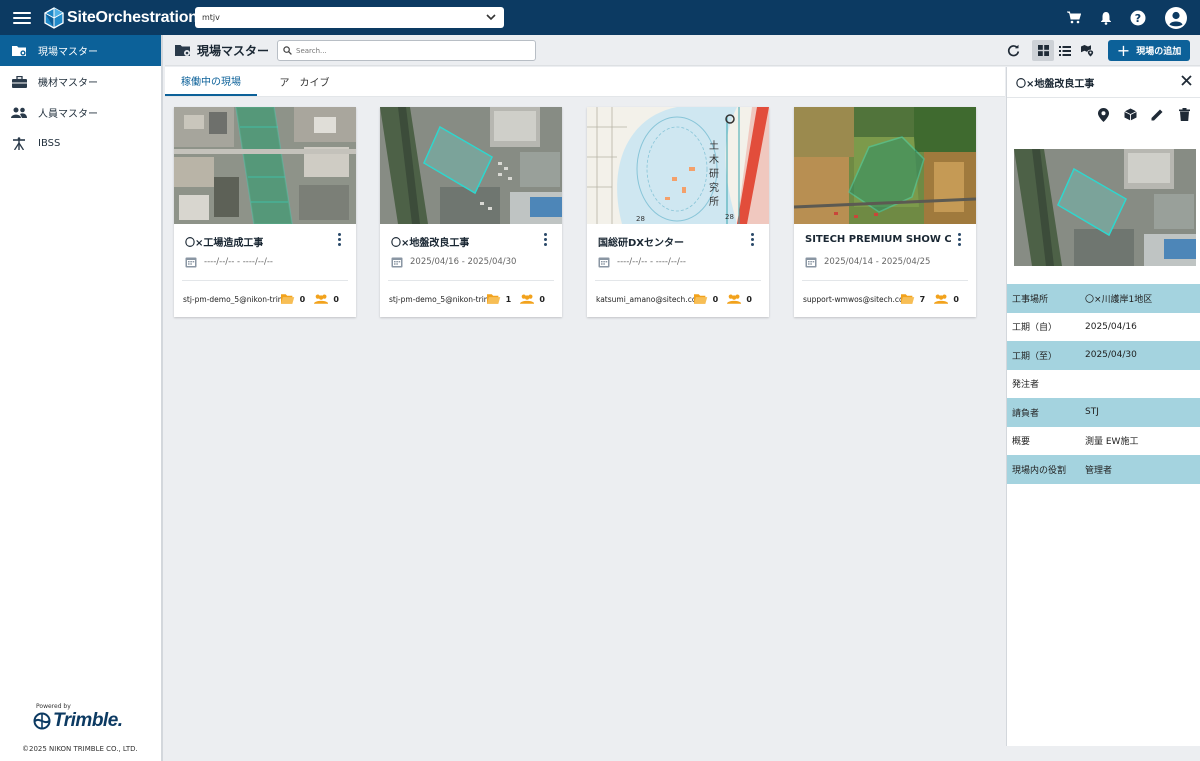 This screenshot has width=1200, height=761. I want to click on add-site-button: + 現場の追加, so click(1149, 50).